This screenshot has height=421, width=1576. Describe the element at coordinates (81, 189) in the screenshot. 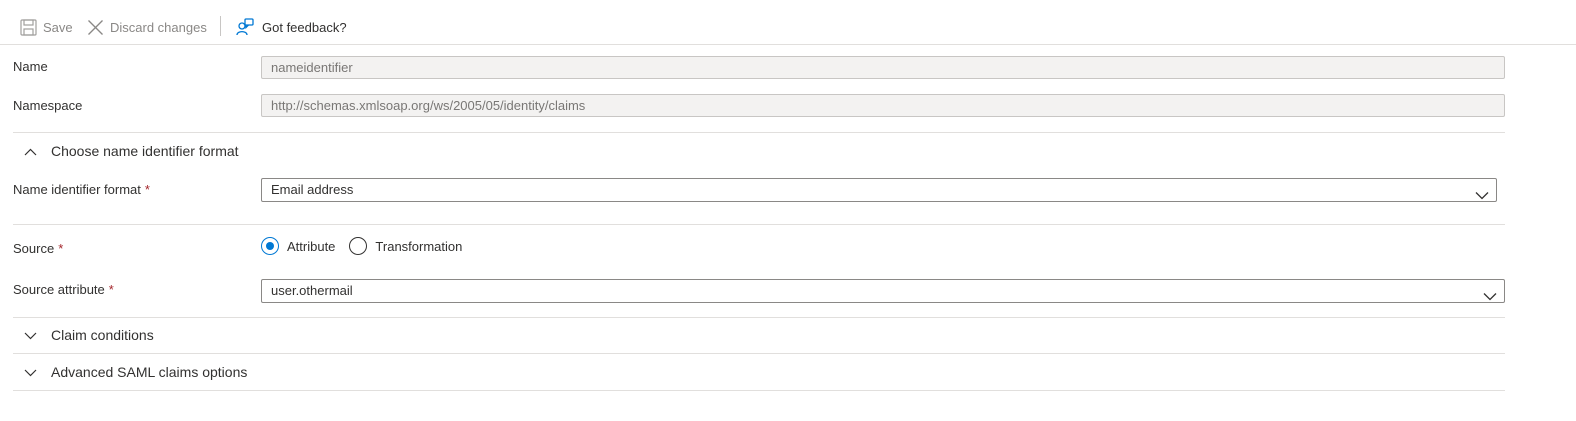

I see `name-identifier-format-label: Name identifier format *` at that location.